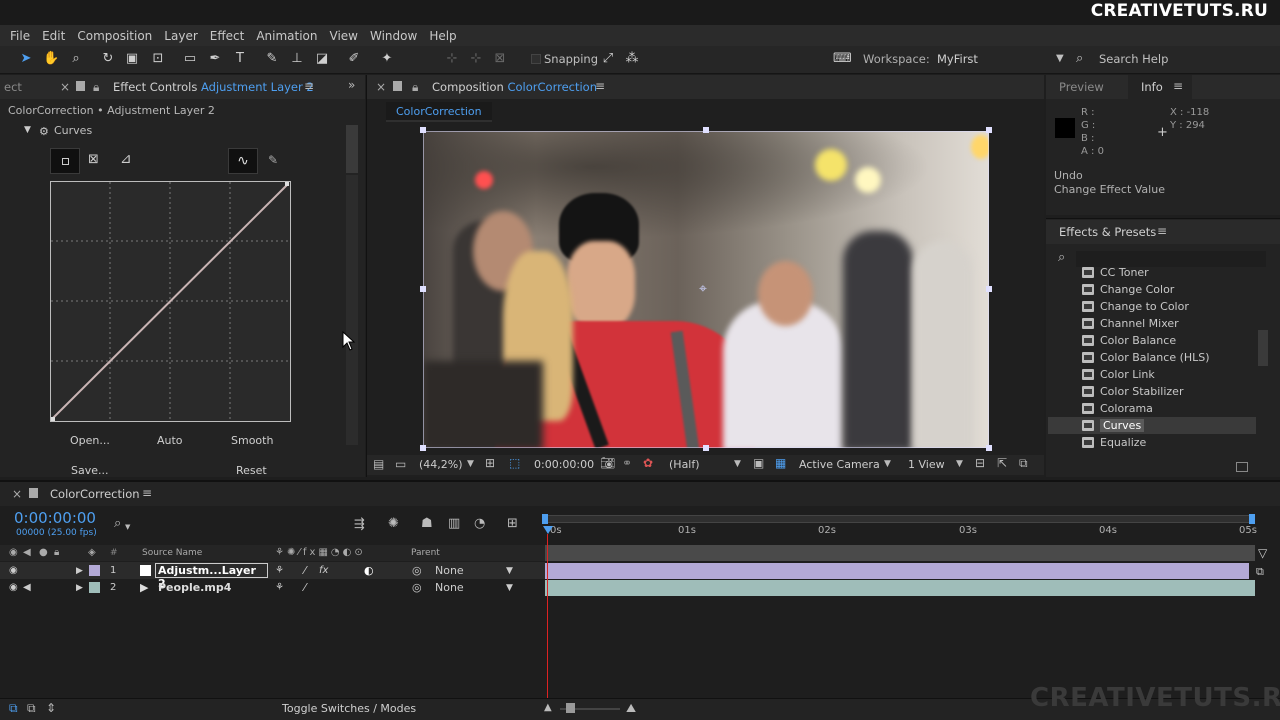  I want to click on work-area-end-handle, so click(1252, 519).